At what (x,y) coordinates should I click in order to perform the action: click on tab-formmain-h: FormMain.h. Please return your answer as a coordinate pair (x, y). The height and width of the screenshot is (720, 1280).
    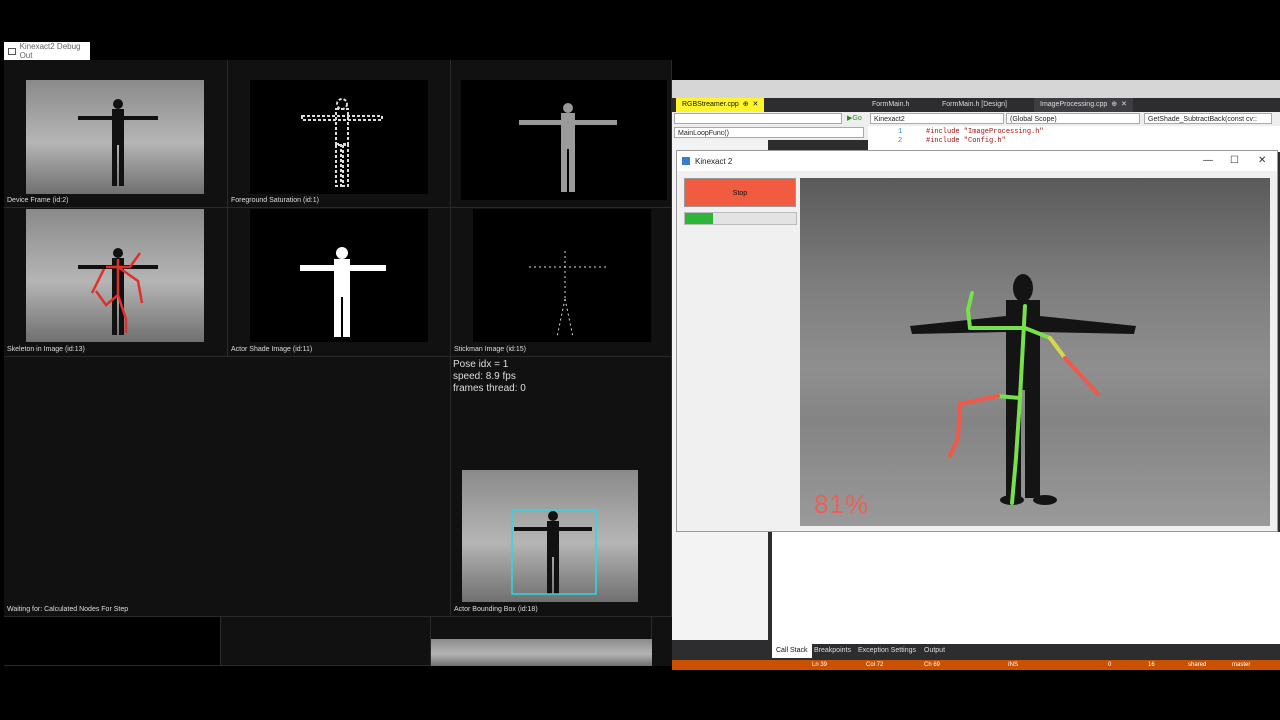
    Looking at the image, I should click on (890, 105).